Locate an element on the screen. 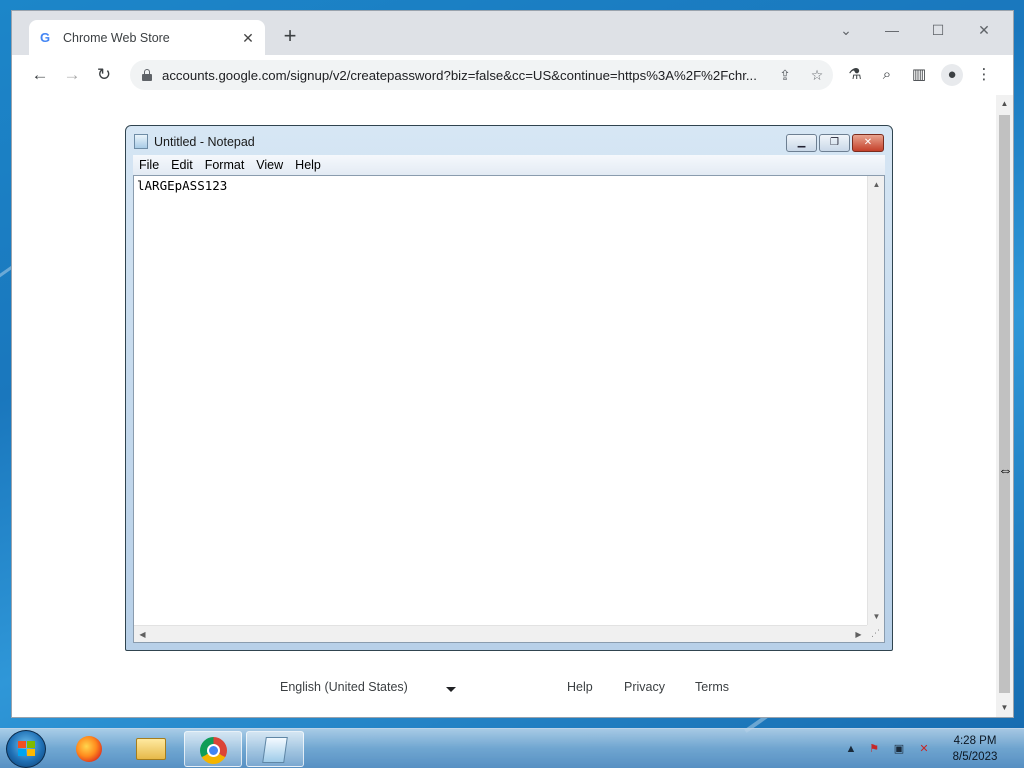 The image size is (1024, 768). firefox-icon is located at coordinates (89, 749).